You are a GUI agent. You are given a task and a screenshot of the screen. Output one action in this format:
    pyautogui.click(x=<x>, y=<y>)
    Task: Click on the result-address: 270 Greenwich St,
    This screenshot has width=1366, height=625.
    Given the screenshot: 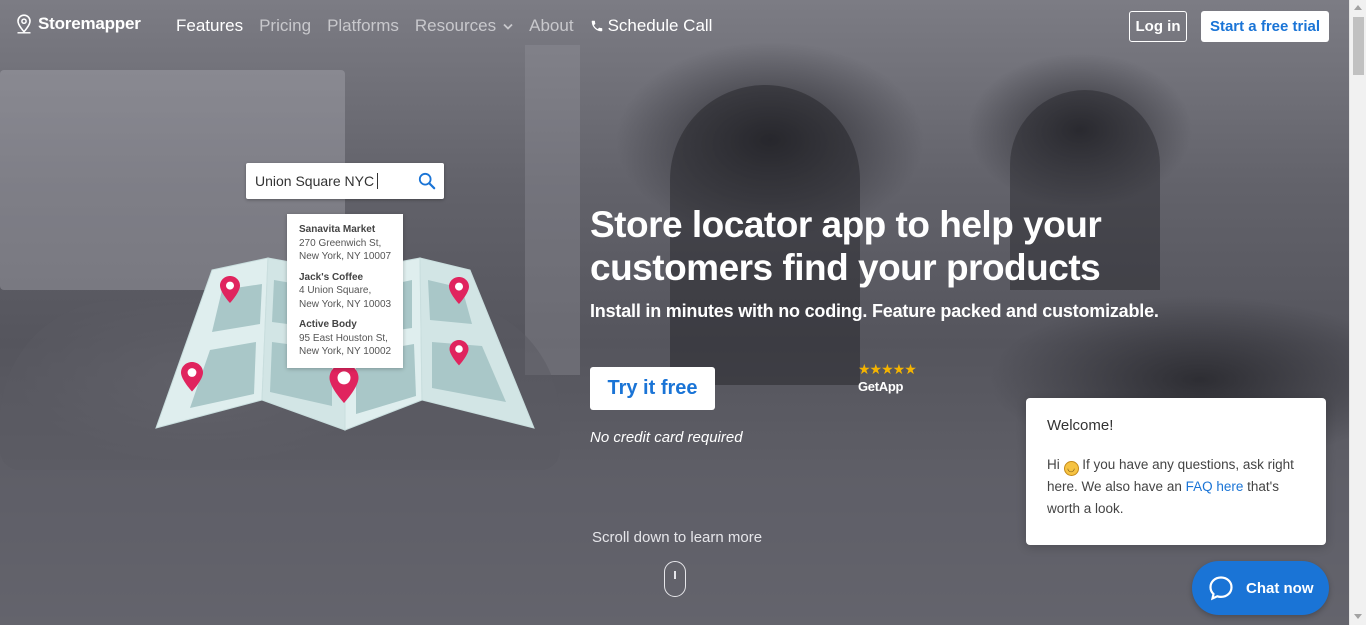 What is the action you would take?
    pyautogui.click(x=340, y=243)
    